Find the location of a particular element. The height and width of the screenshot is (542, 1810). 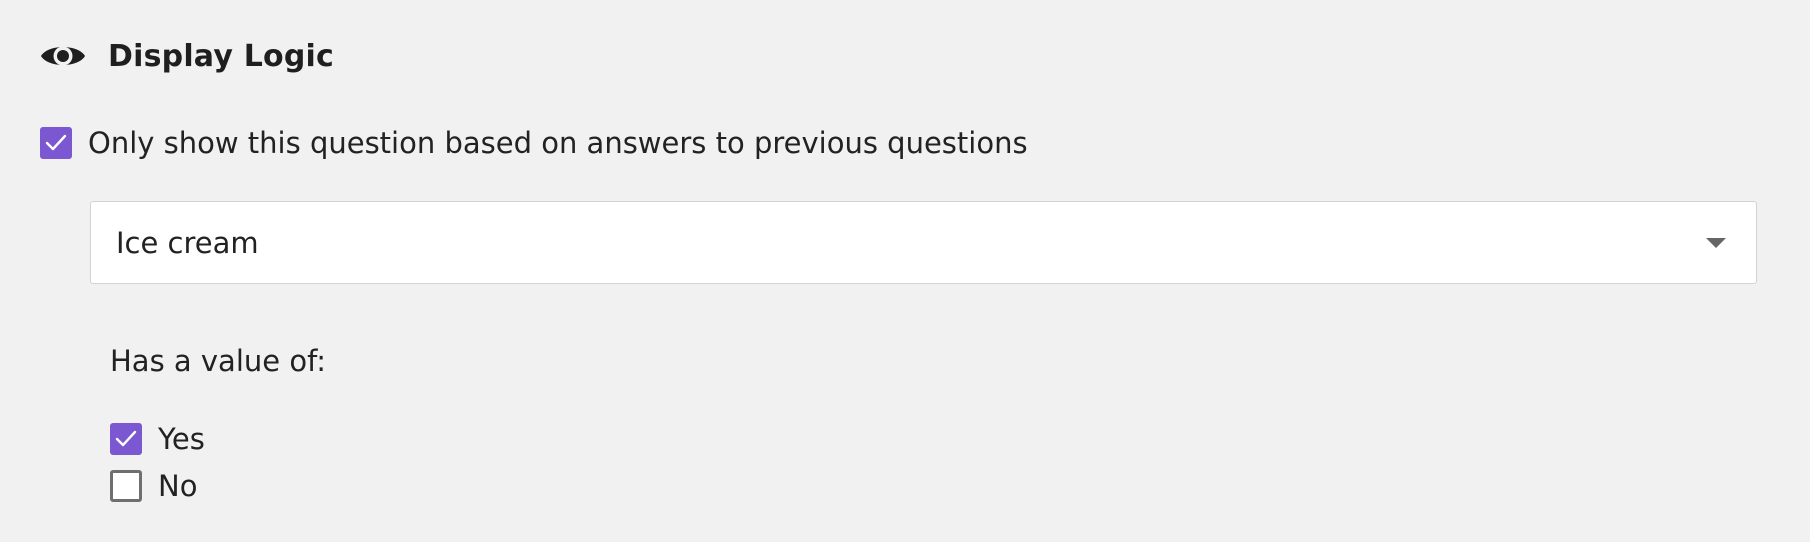

caret-down-icon is located at coordinates (1716, 243).